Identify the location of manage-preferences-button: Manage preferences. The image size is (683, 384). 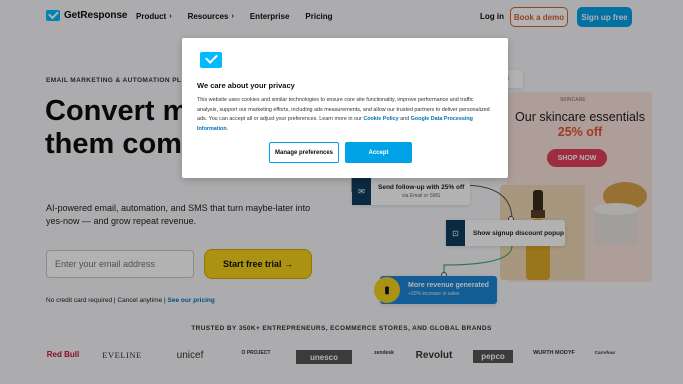
(304, 152).